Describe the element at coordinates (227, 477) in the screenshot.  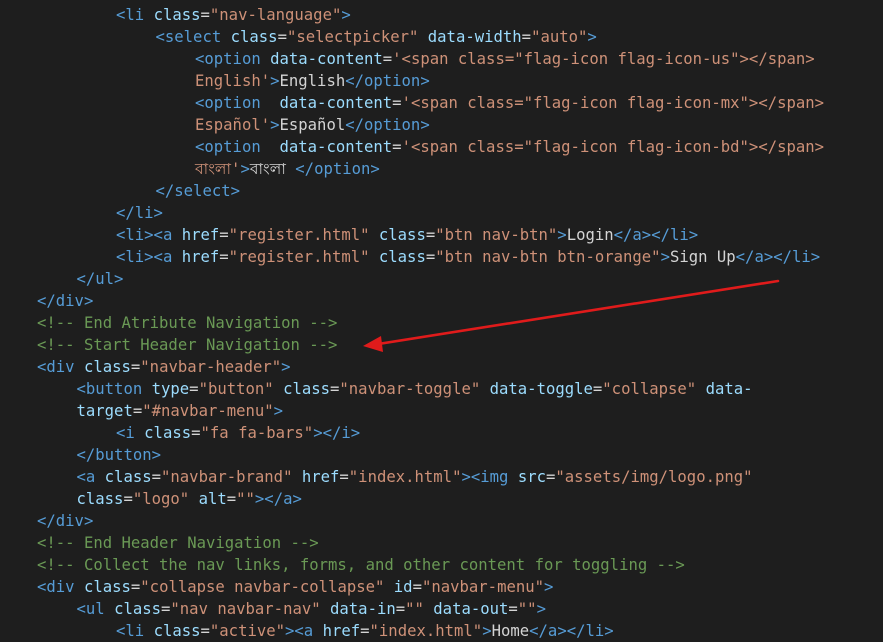
I see `code-token-str: "navbar-brand"` at that location.